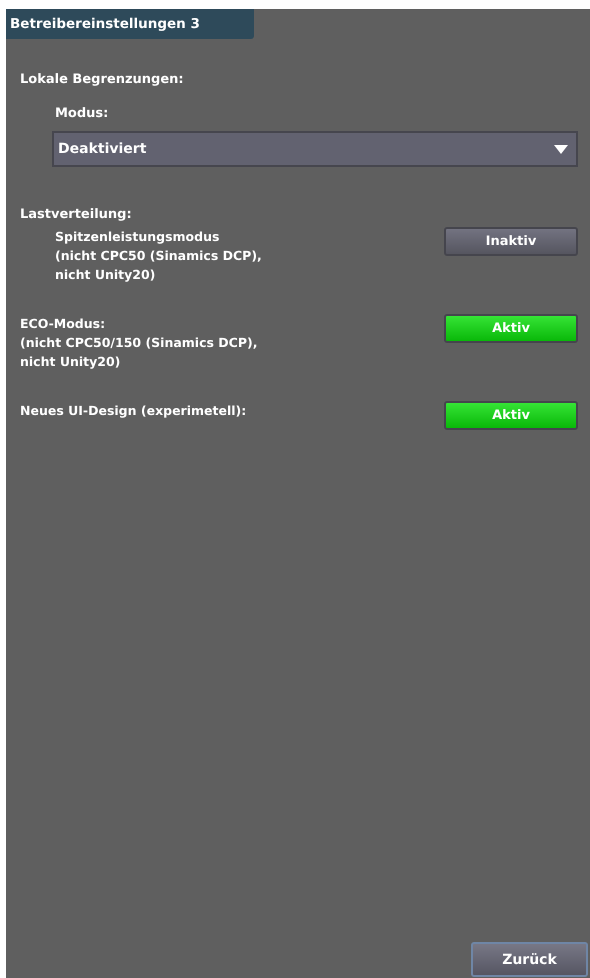 This screenshot has height=978, width=590. Describe the element at coordinates (561, 149) in the screenshot. I see `caret-icon` at that location.